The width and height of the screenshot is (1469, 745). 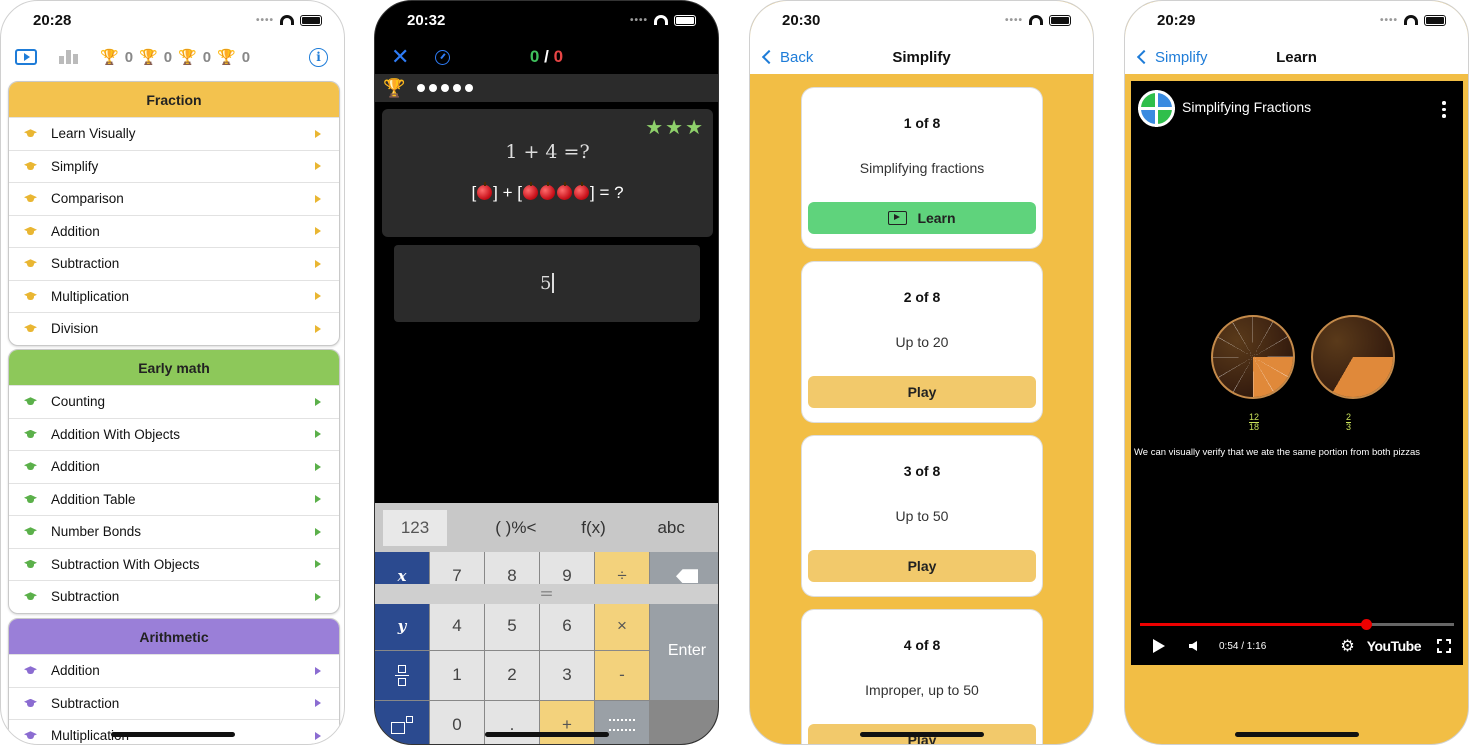 What do you see at coordinates (1347, 646) in the screenshot?
I see `gear-icon: ⚙` at bounding box center [1347, 646].